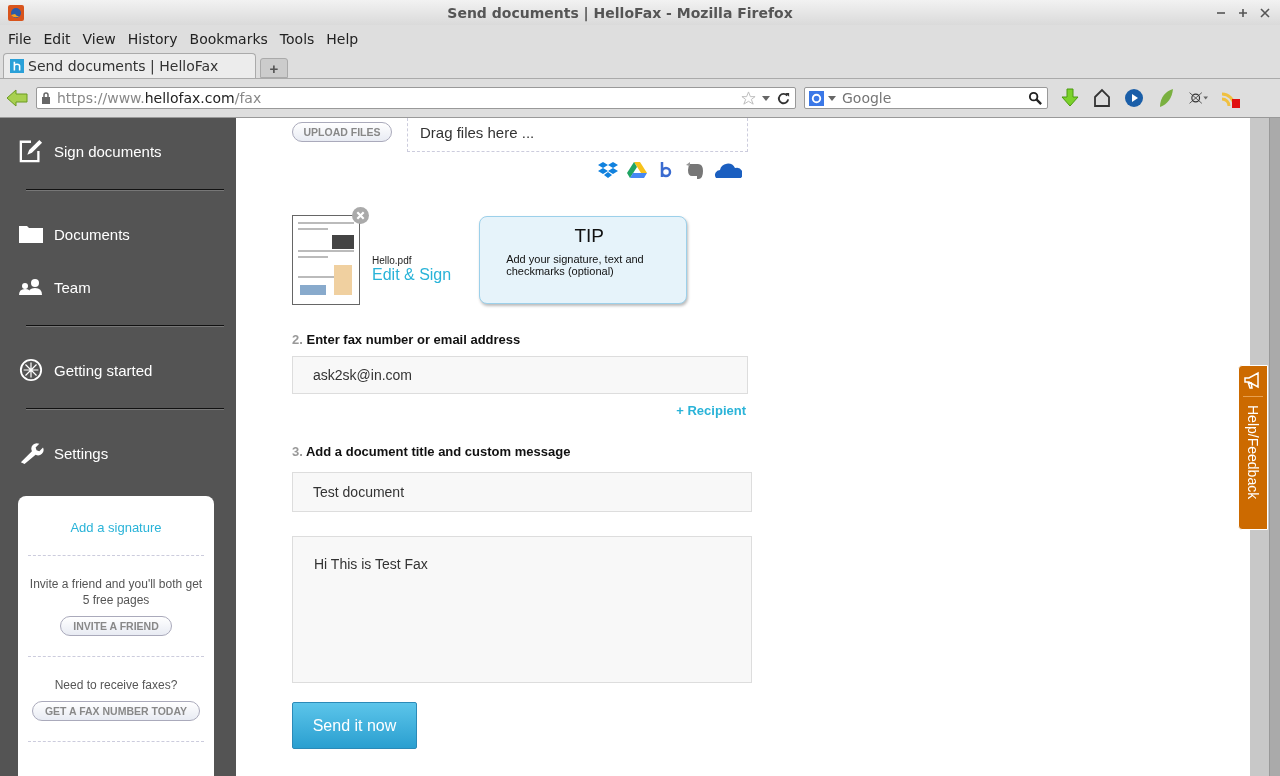 This screenshot has height=776, width=1280. I want to click on sidebar-item: Documents, so click(127, 234).